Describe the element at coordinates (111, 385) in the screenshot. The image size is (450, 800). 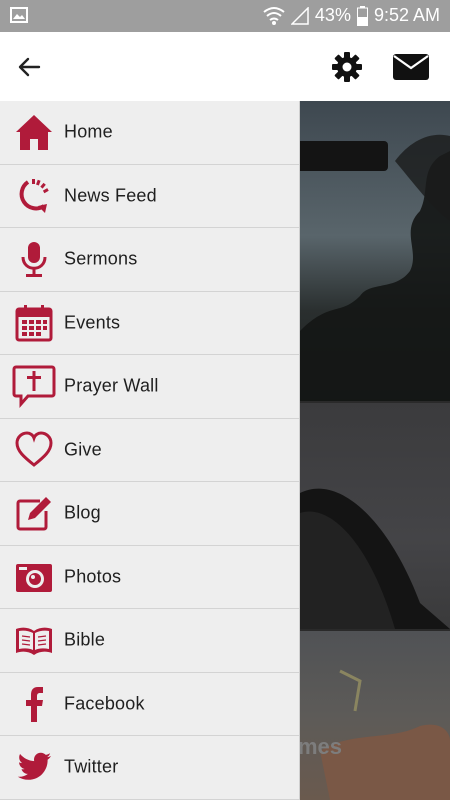
I see `menu-label: Prayer Wall` at that location.